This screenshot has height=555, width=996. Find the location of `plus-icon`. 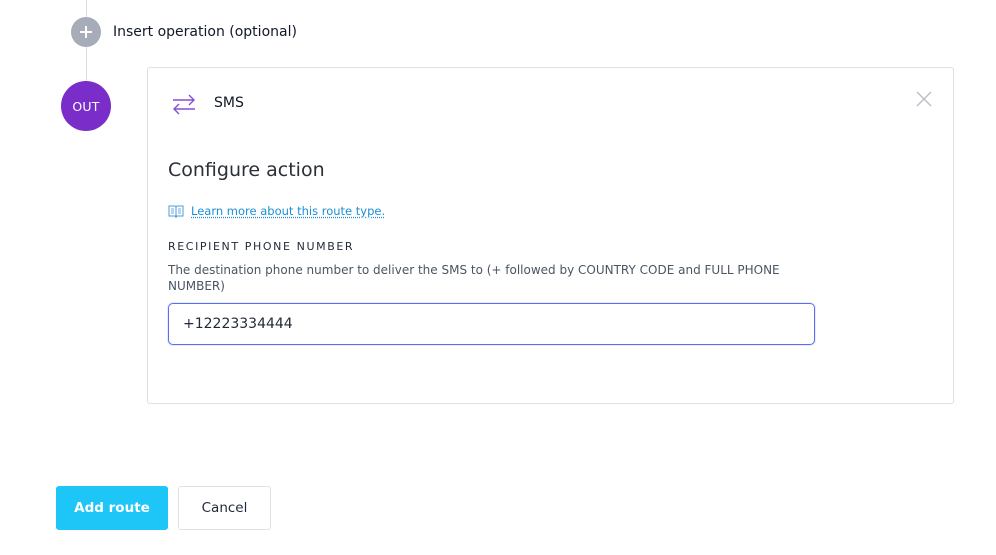

plus-icon is located at coordinates (86, 32).